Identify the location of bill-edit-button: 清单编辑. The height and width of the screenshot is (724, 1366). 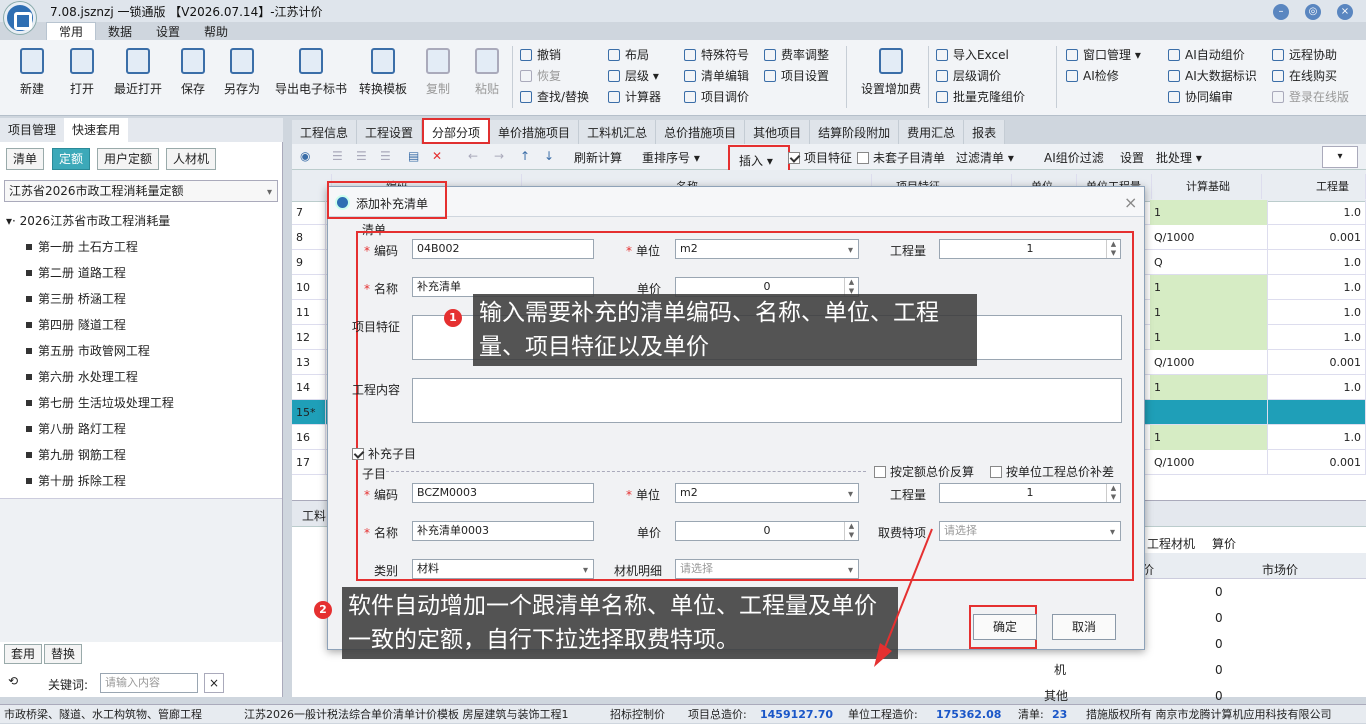
(716, 75).